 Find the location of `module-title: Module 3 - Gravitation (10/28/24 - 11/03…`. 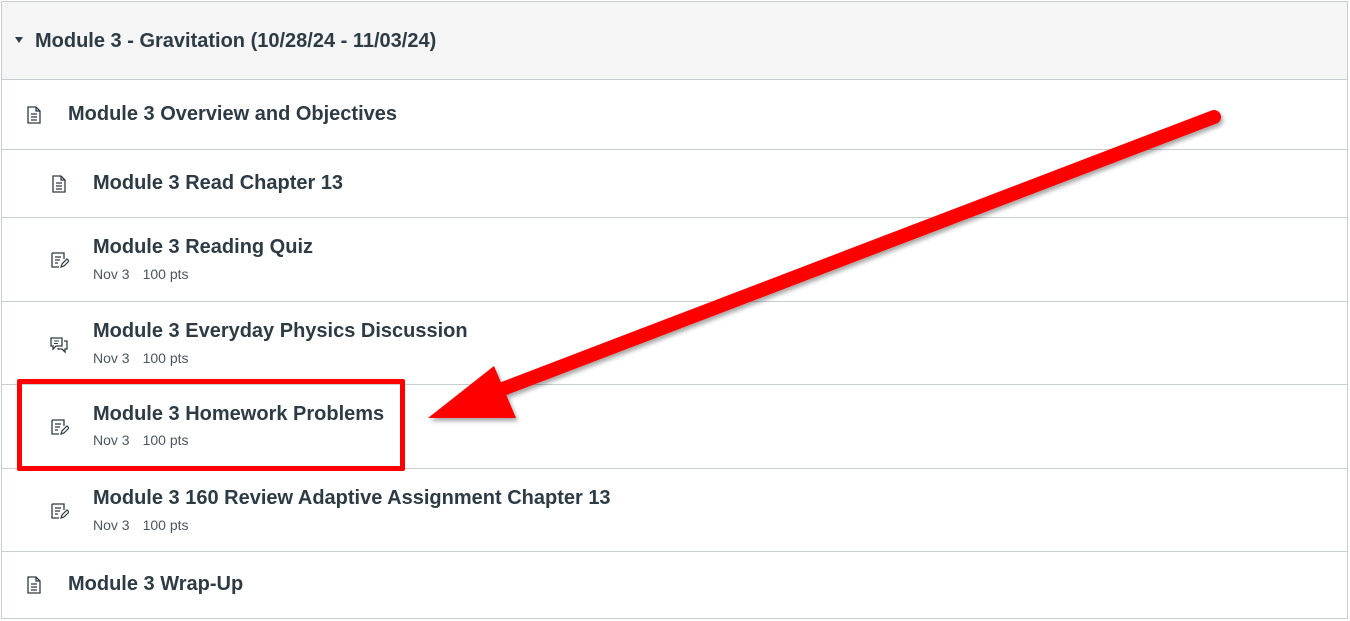

module-title: Module 3 - Gravitation (10/28/24 - 11/03… is located at coordinates (235, 41).